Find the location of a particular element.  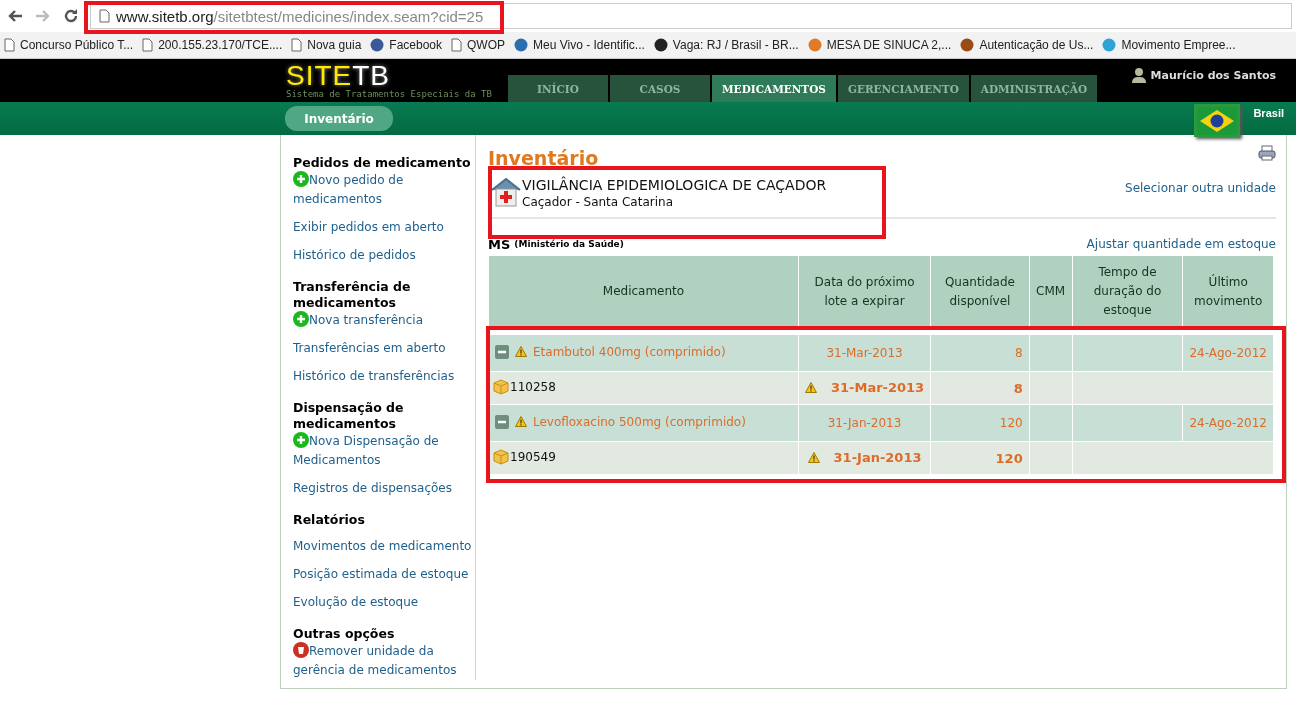

url-text: www.sitetb.org/sitetbtest/medicines/index.seam?cid=25 is located at coordinates (300, 16).